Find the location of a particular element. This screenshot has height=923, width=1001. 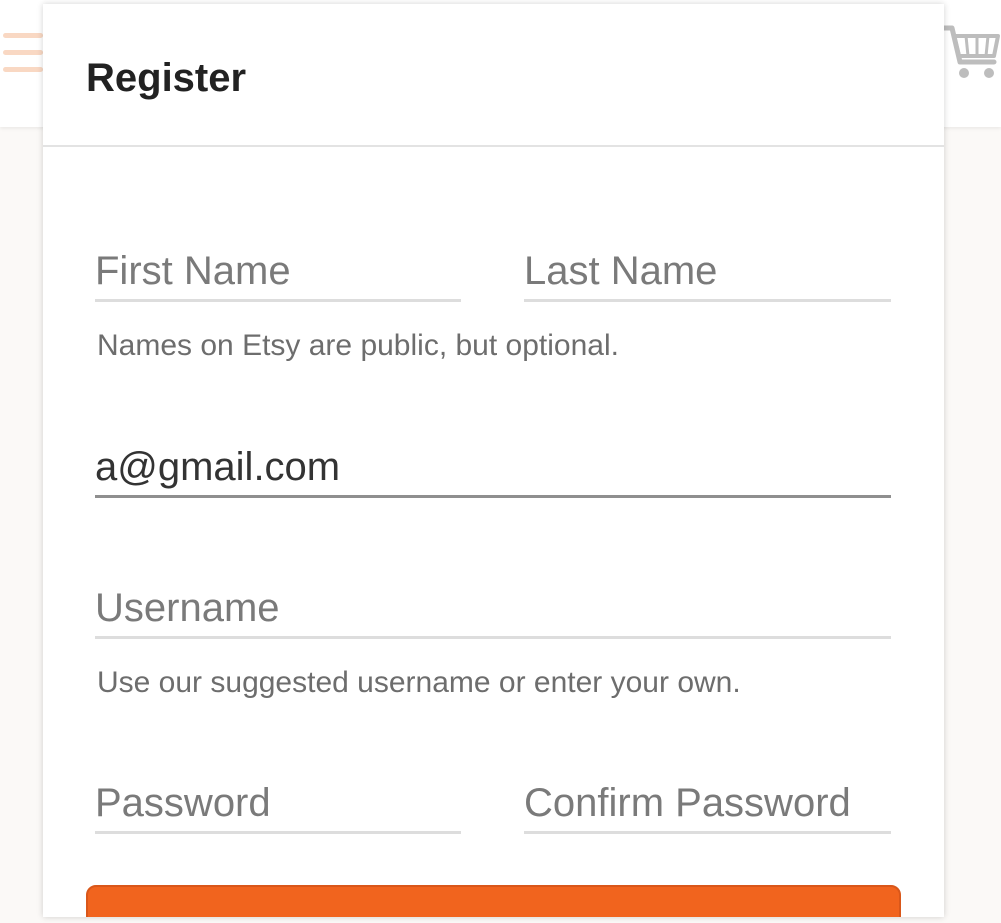

email-field is located at coordinates (493, 469).